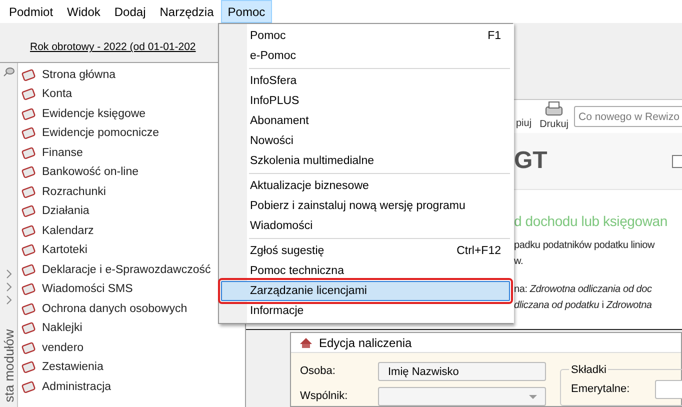 This screenshot has height=407, width=682. Describe the element at coordinates (65, 250) in the screenshot. I see `module-item: Kartoteki` at that location.